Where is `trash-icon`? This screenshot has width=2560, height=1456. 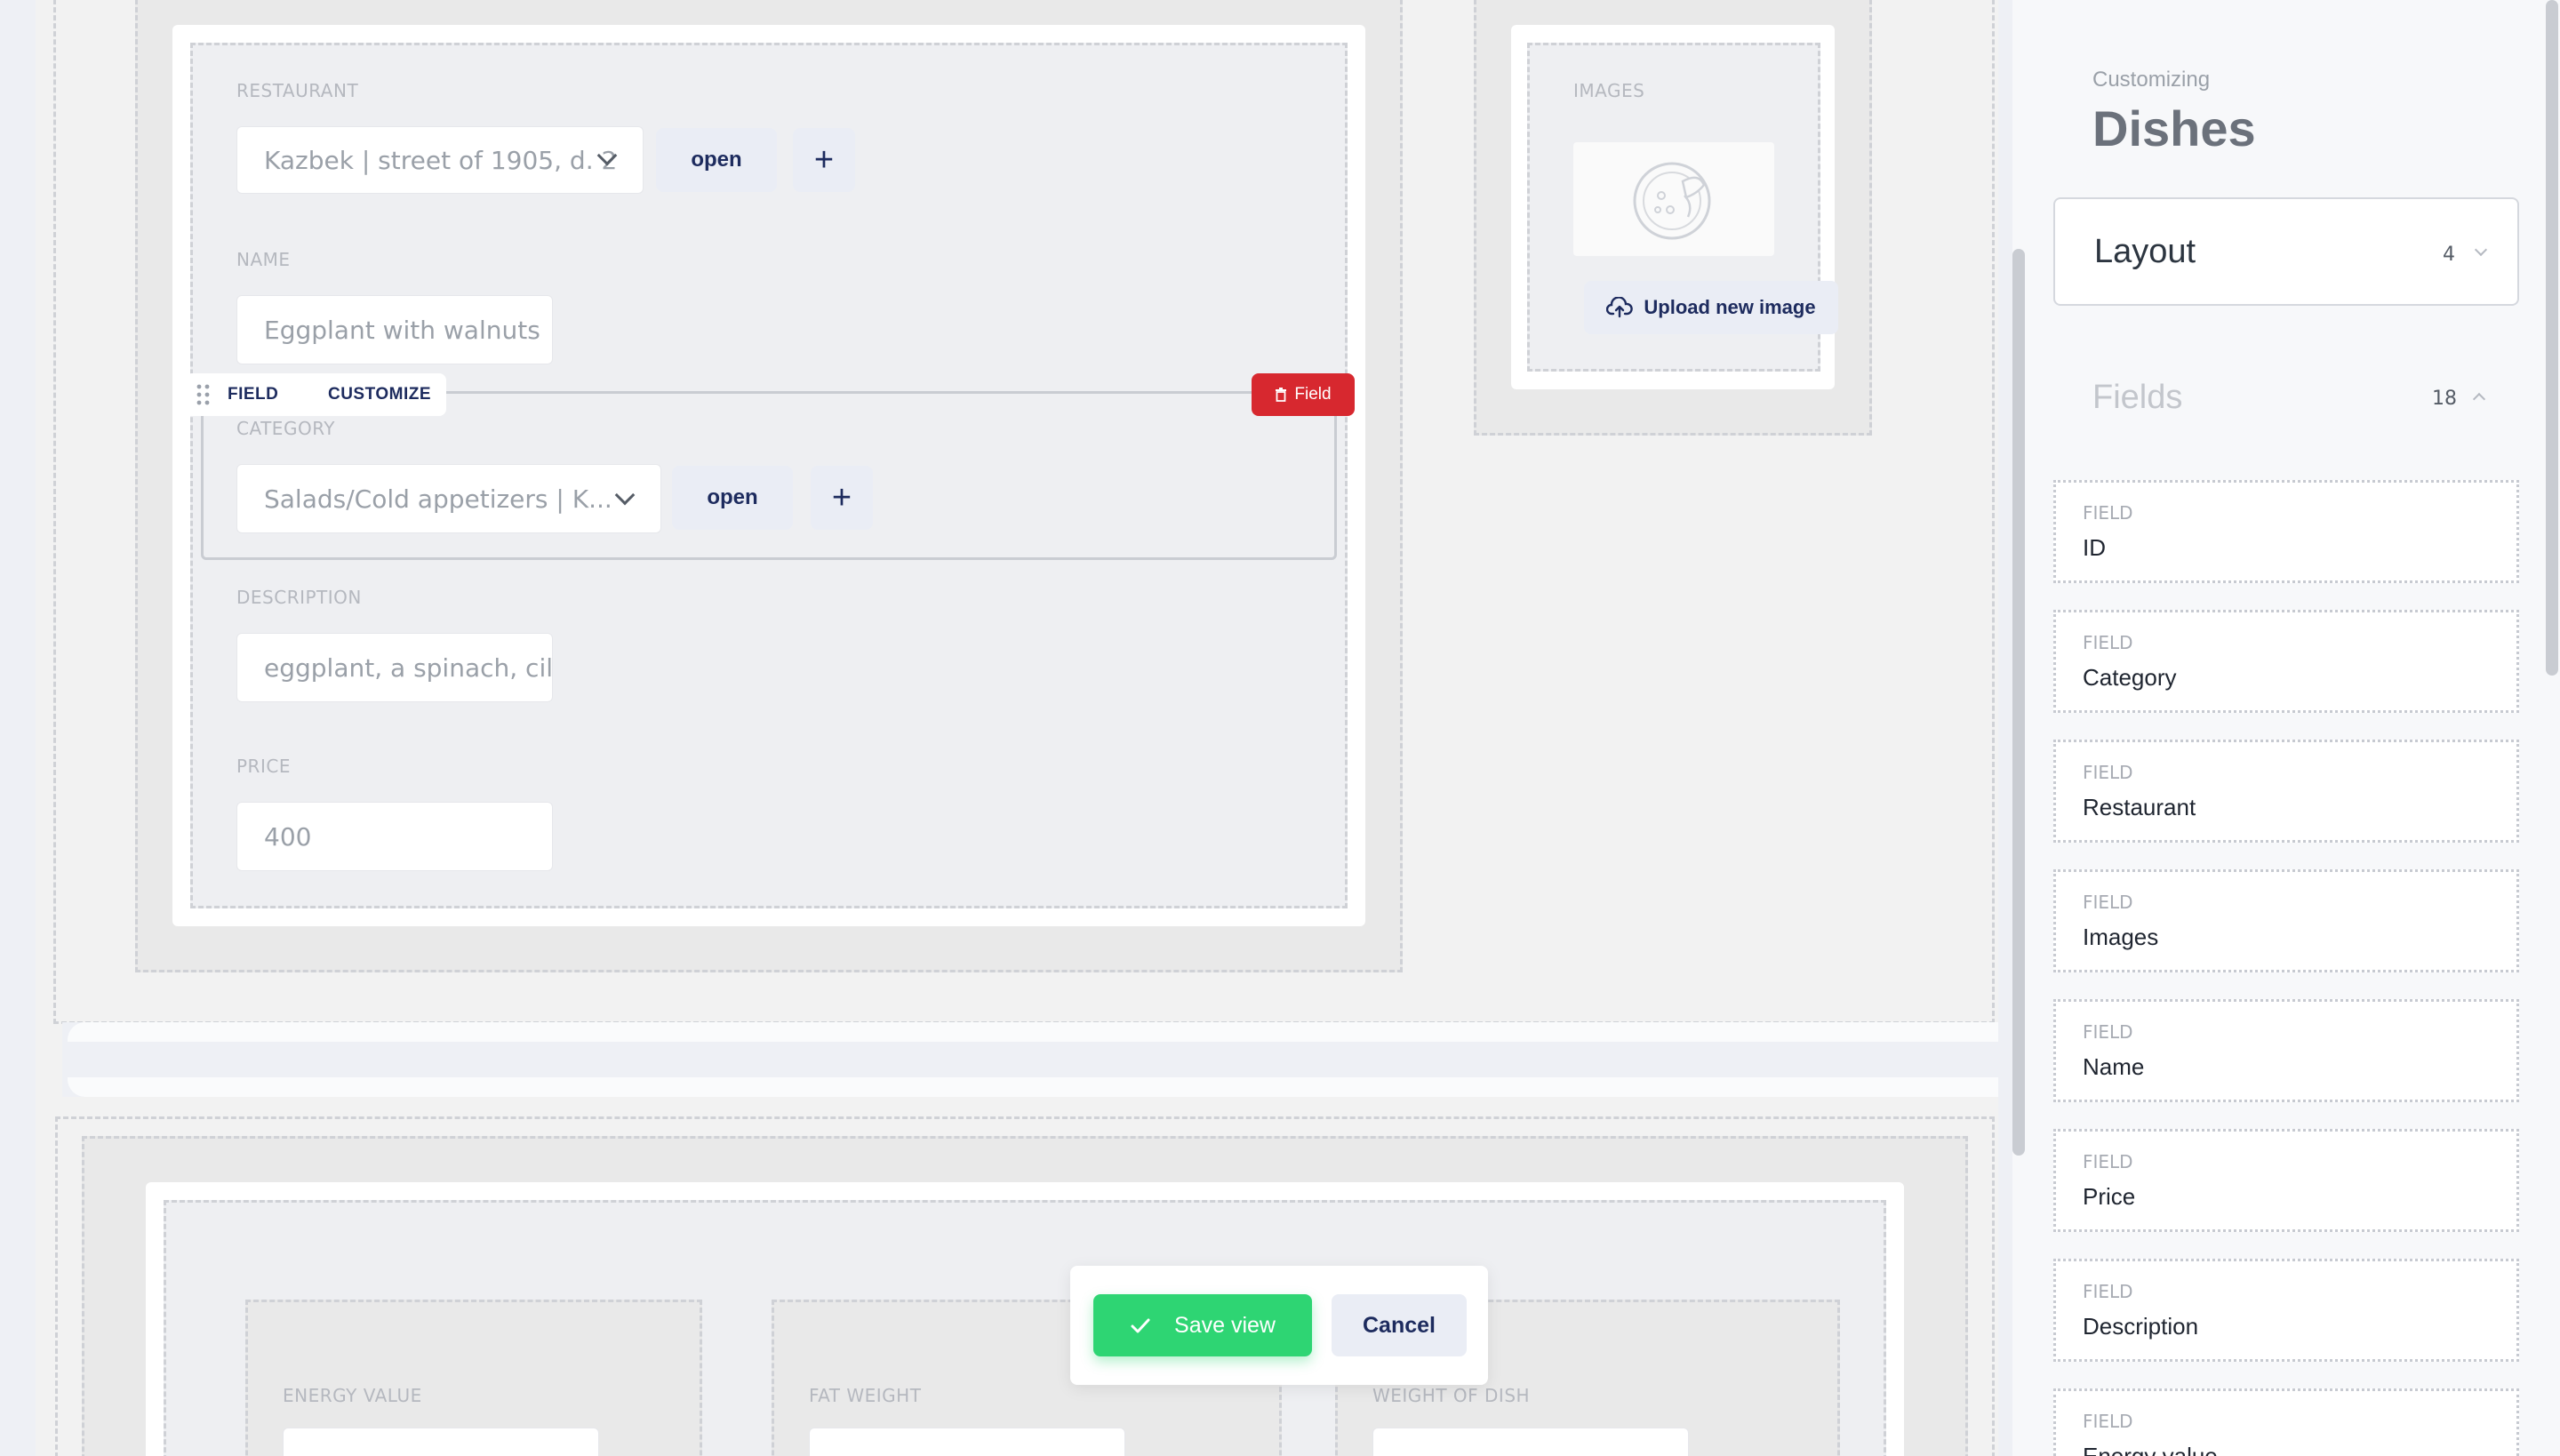
trash-icon is located at coordinates (1281, 395).